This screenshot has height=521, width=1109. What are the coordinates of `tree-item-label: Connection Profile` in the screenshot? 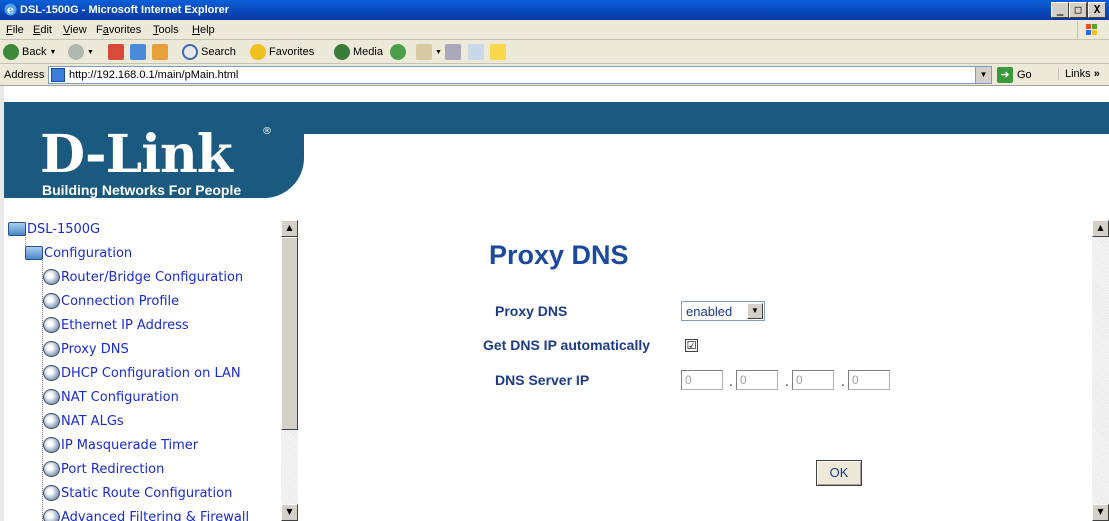 It's located at (120, 301).